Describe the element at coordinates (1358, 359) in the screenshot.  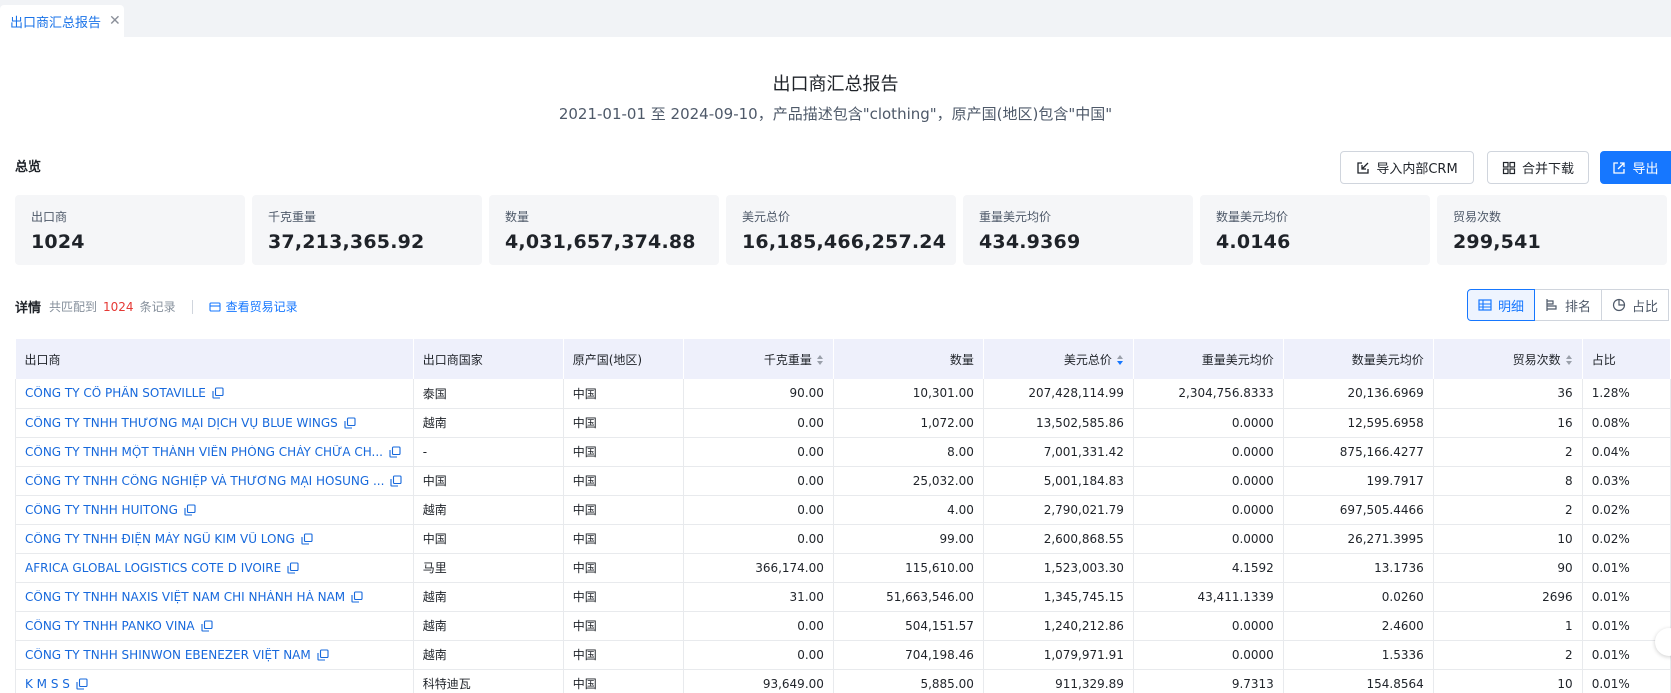
I see `col-header-qty-avg: 数量美元均价` at that location.